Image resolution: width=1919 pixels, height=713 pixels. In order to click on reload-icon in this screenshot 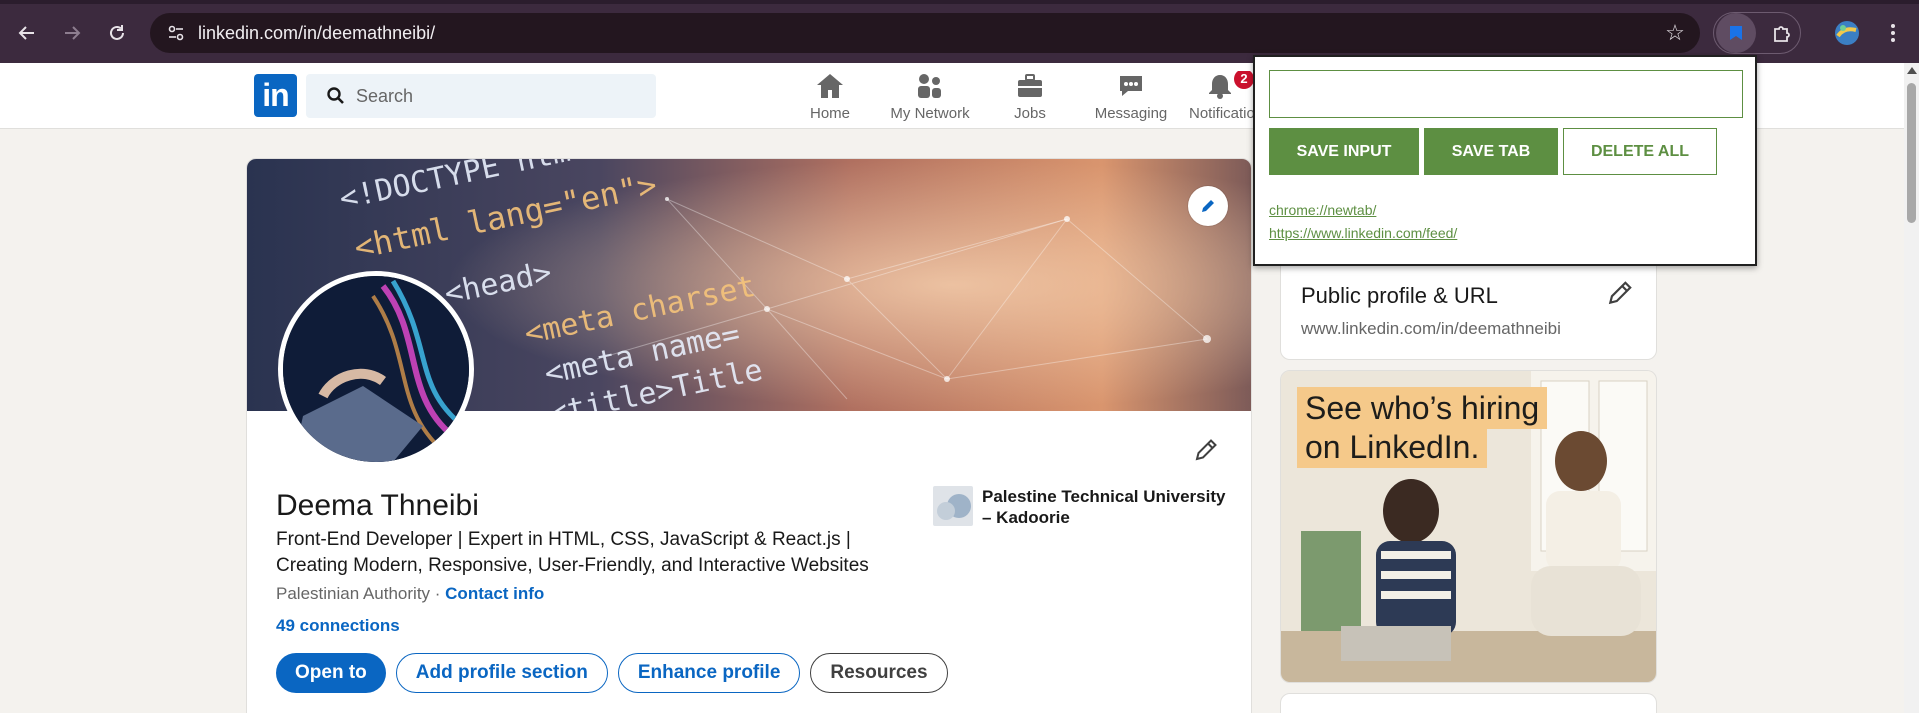, I will do `click(117, 32)`.